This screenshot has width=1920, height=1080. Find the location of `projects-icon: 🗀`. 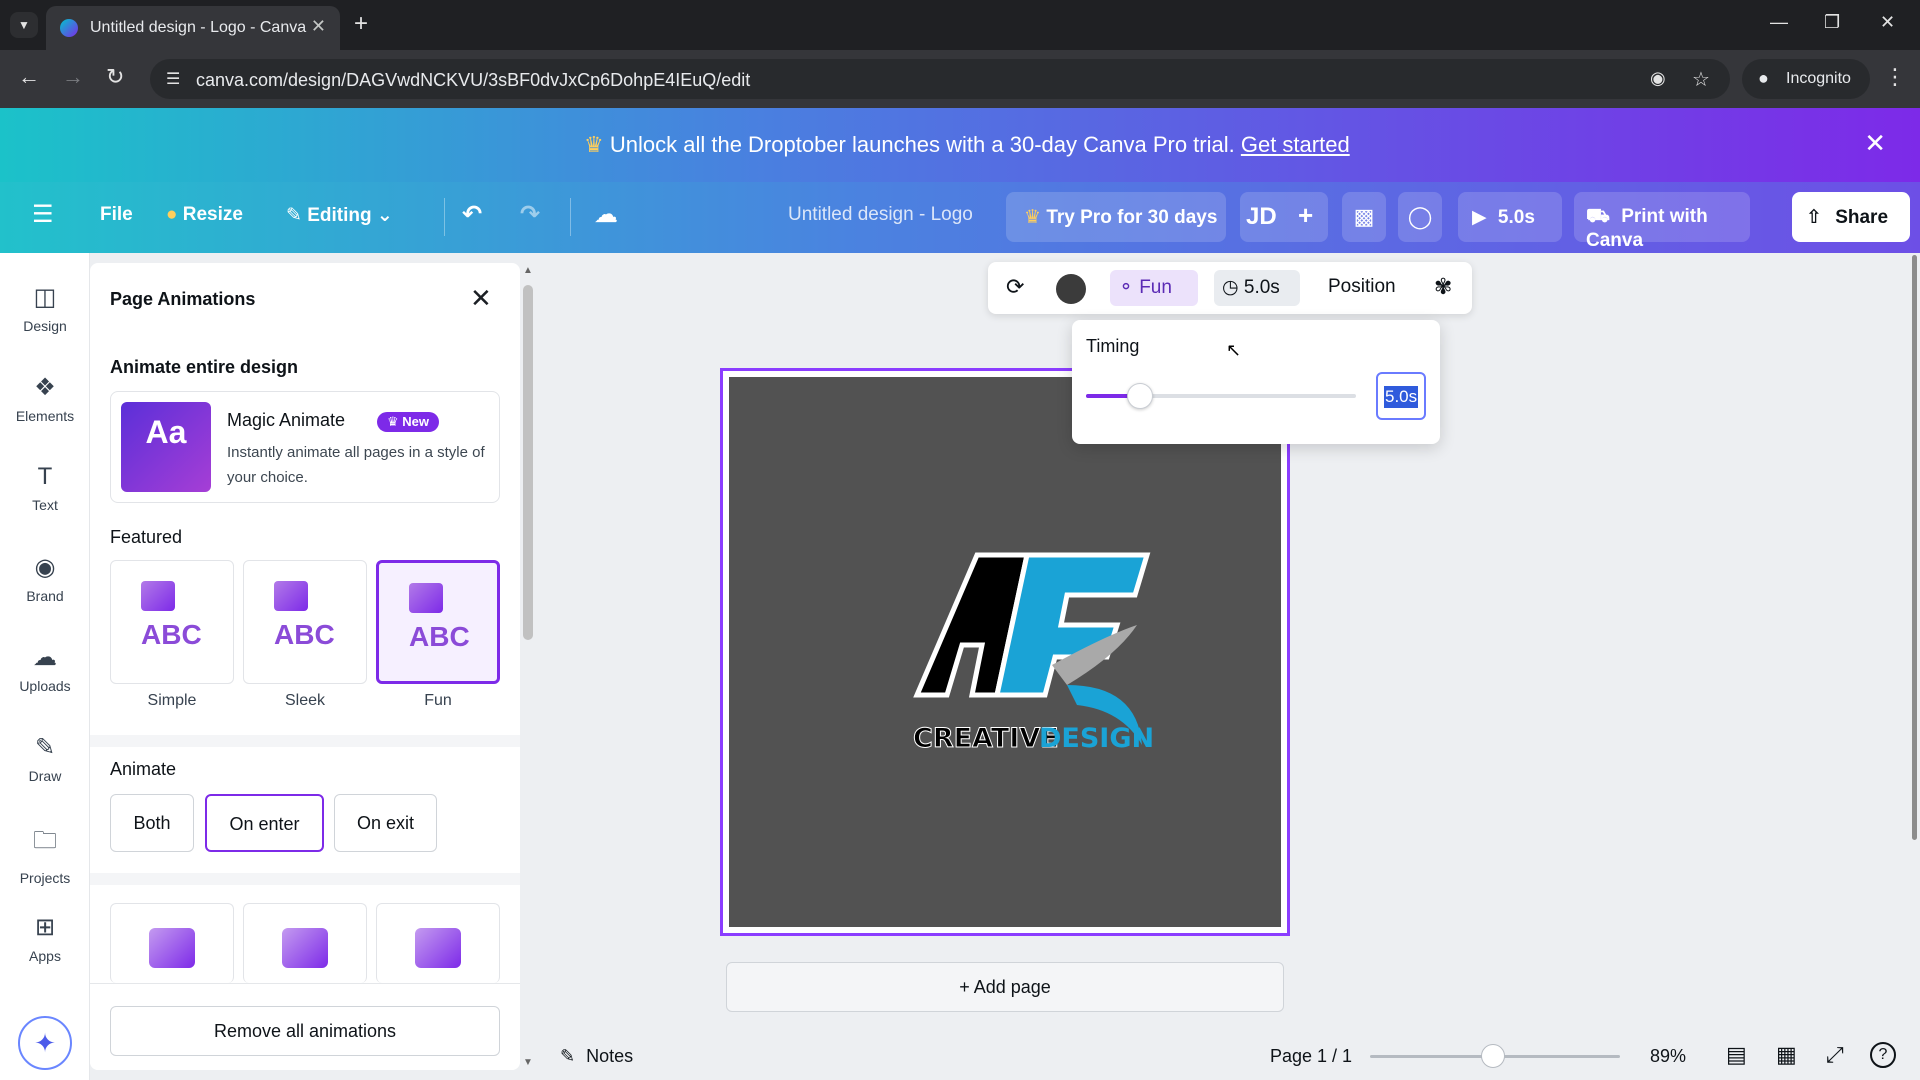

projects-icon: 🗀 is located at coordinates (45, 840).